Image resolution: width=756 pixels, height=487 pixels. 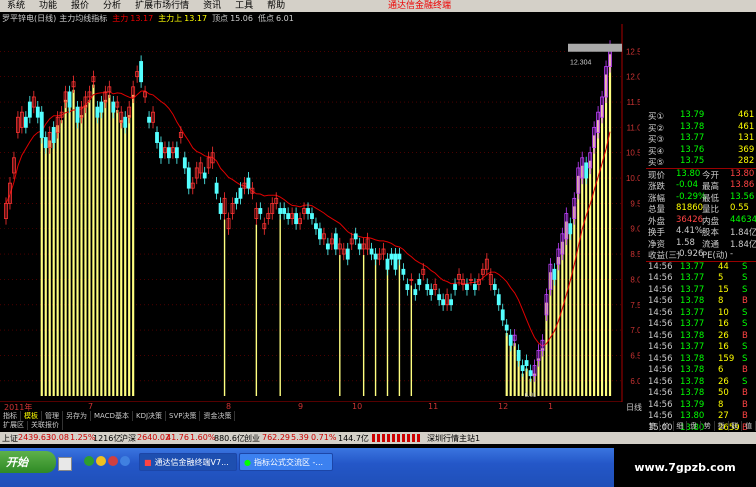 What do you see at coordinates (183, 416) in the screenshot?
I see `tab-svp: SVP决策` at bounding box center [183, 416].